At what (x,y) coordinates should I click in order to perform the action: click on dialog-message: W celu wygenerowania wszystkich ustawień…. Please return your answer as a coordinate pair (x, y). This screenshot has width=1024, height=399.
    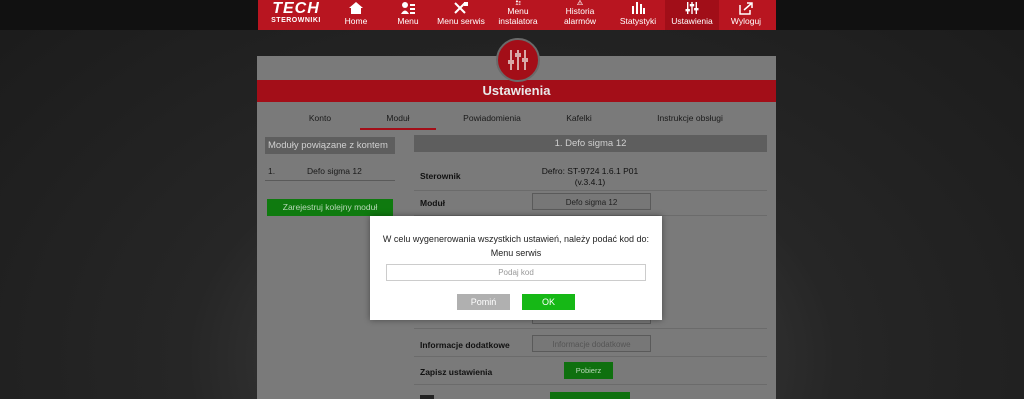
    Looking at the image, I should click on (516, 246).